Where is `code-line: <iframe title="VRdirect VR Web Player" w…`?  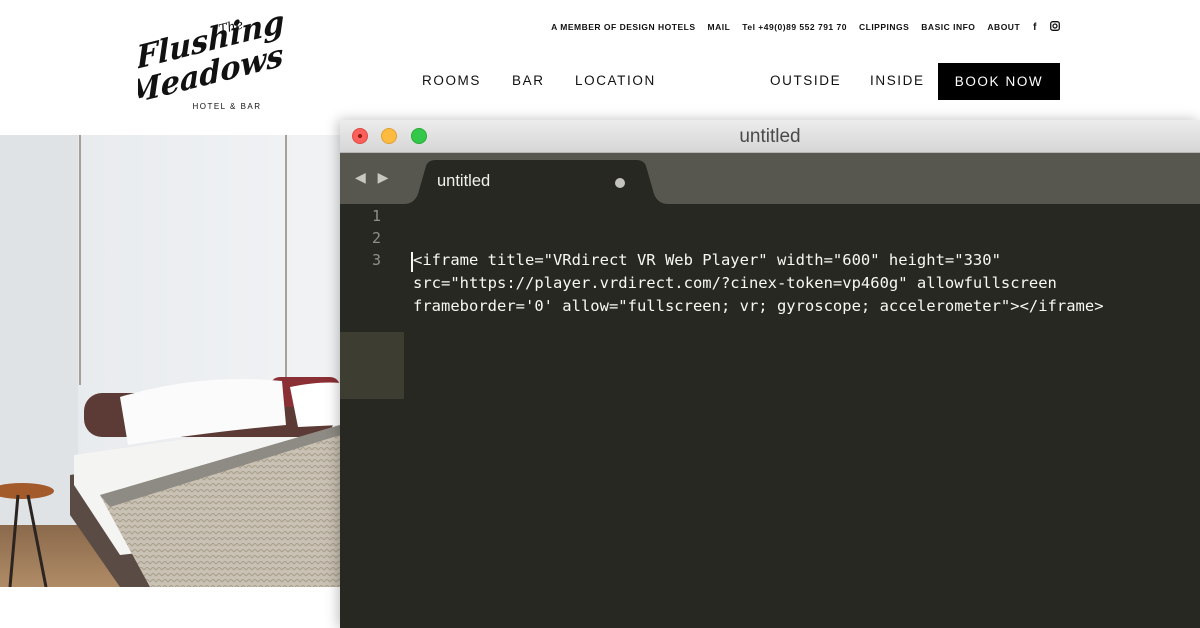 code-line: <iframe title="VRdirect VR Web Player" w… is located at coordinates (707, 260).